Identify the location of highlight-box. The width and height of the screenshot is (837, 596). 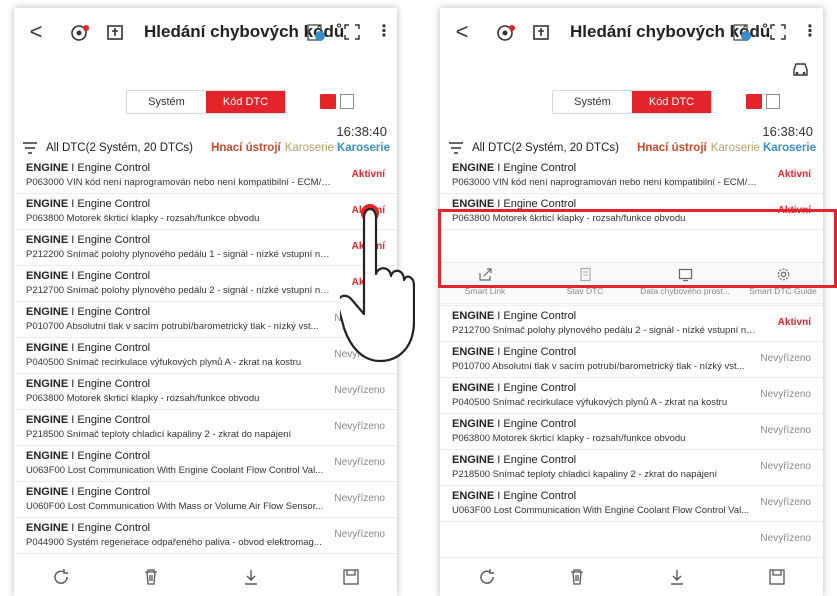
(637, 248).